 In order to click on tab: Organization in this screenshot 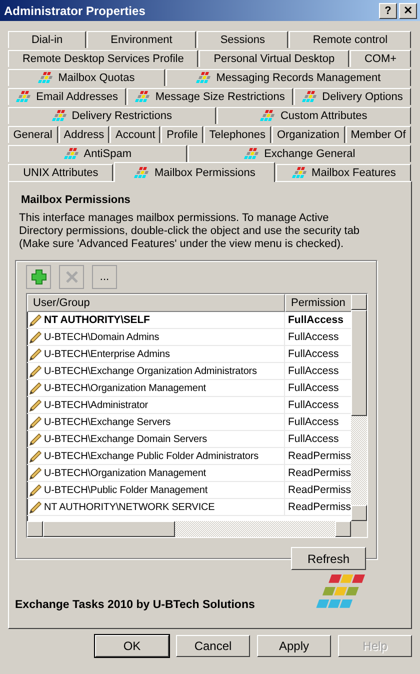, I will do `click(308, 134)`.